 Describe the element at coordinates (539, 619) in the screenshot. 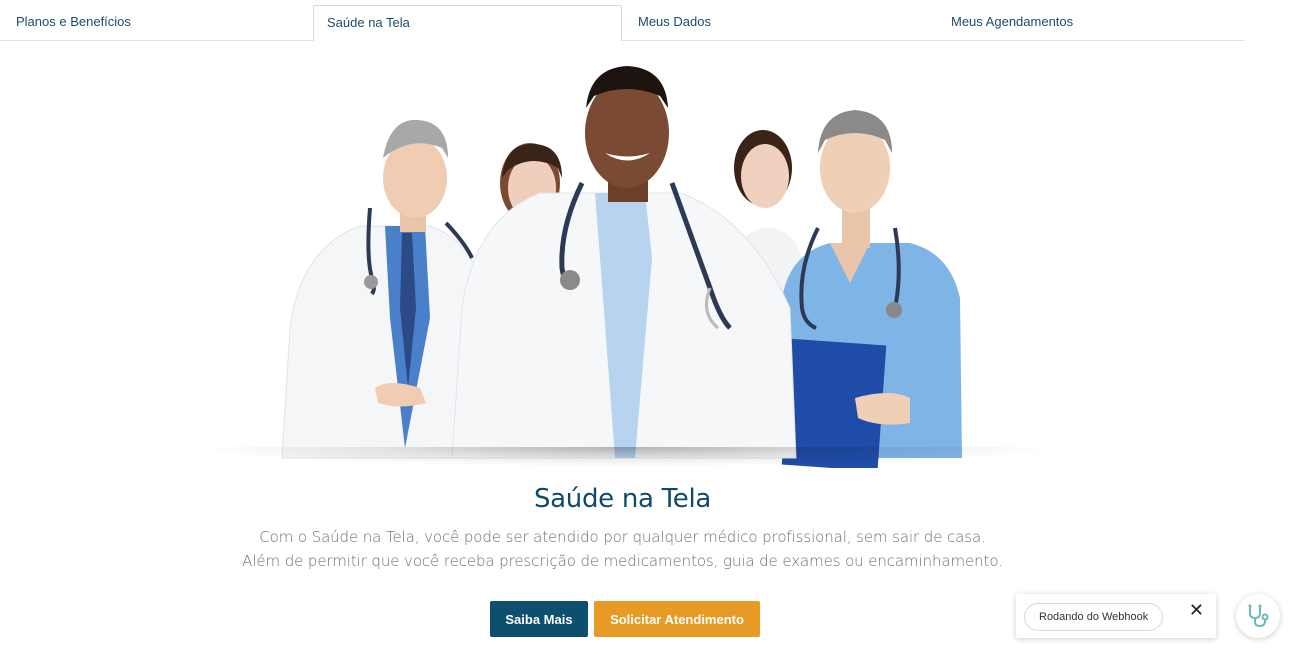

I see `saiba-mais-button: Saiba Mais` at that location.